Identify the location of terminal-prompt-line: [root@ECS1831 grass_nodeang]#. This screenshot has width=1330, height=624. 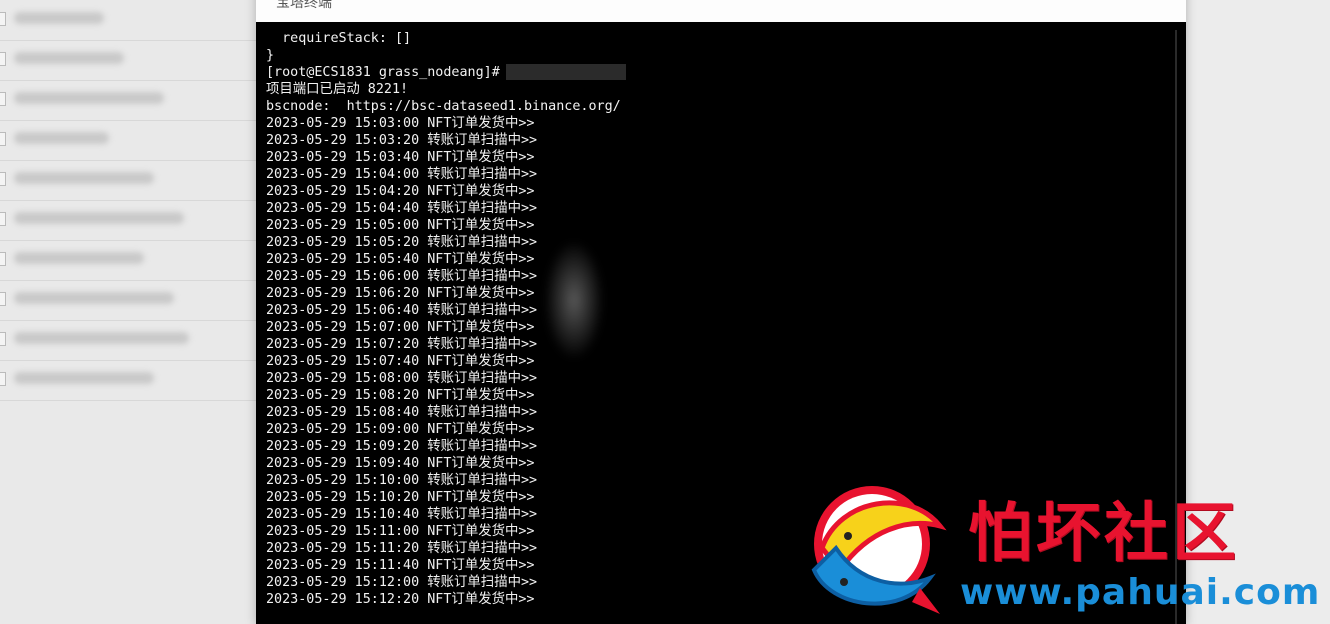
(446, 72).